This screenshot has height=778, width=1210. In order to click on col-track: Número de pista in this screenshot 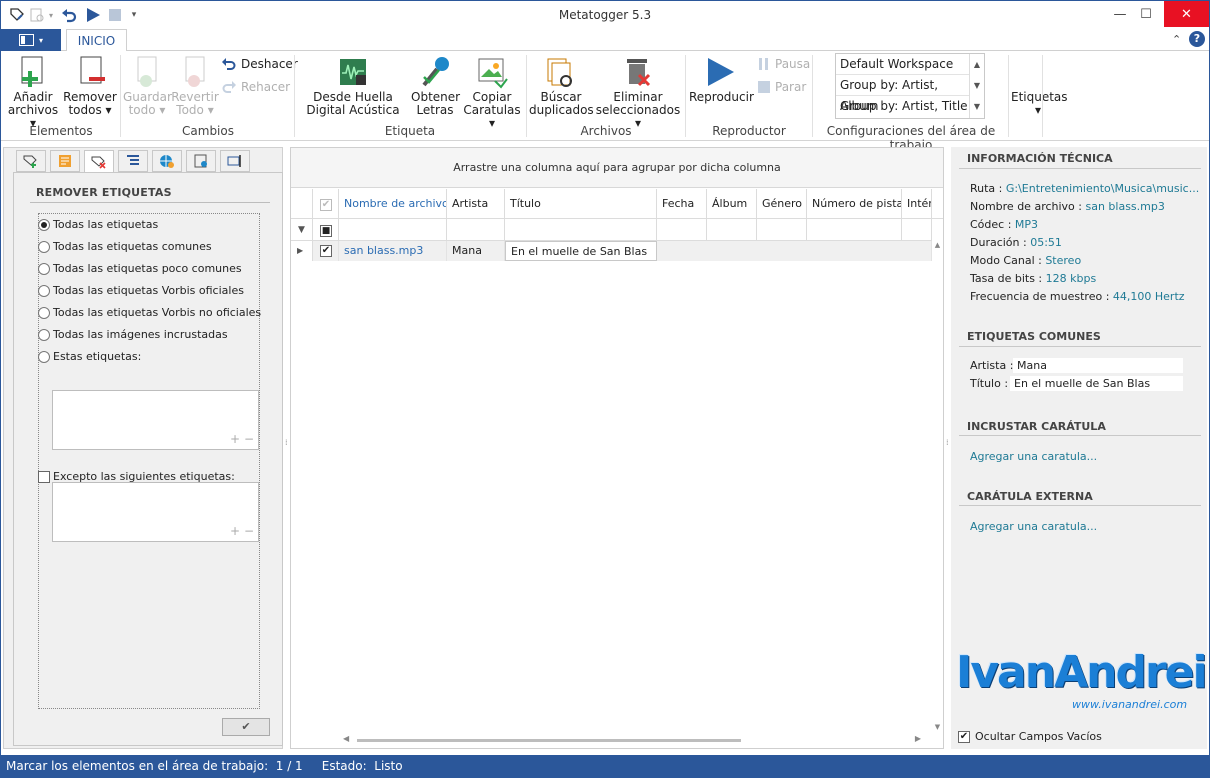, I will do `click(854, 204)`.